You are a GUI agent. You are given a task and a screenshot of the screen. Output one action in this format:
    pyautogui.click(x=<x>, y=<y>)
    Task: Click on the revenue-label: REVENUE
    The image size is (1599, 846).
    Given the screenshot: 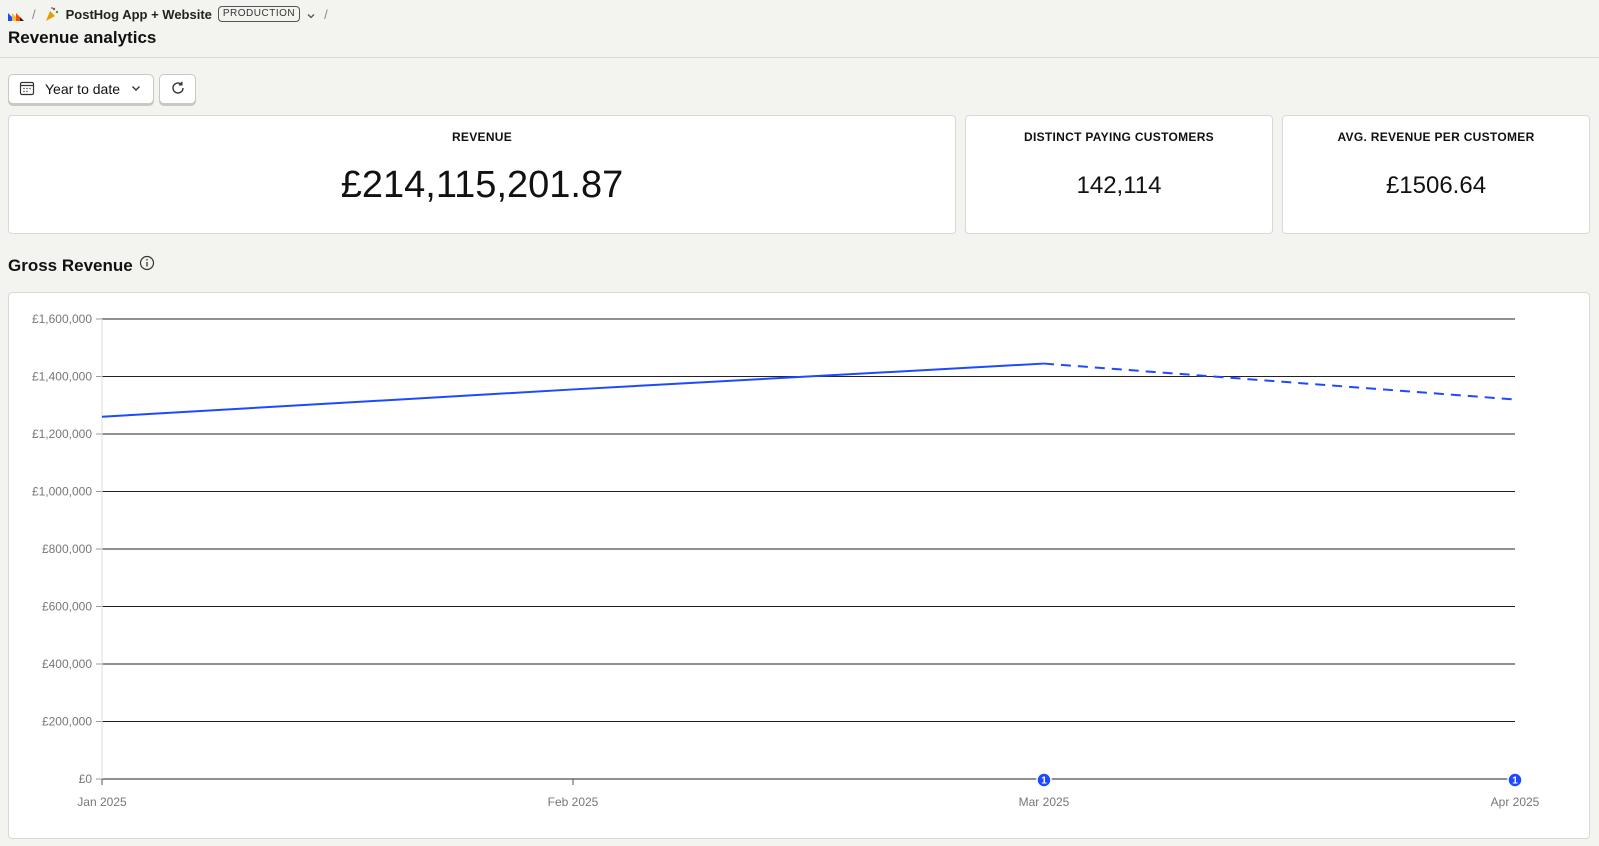 What is the action you would take?
    pyautogui.click(x=482, y=137)
    